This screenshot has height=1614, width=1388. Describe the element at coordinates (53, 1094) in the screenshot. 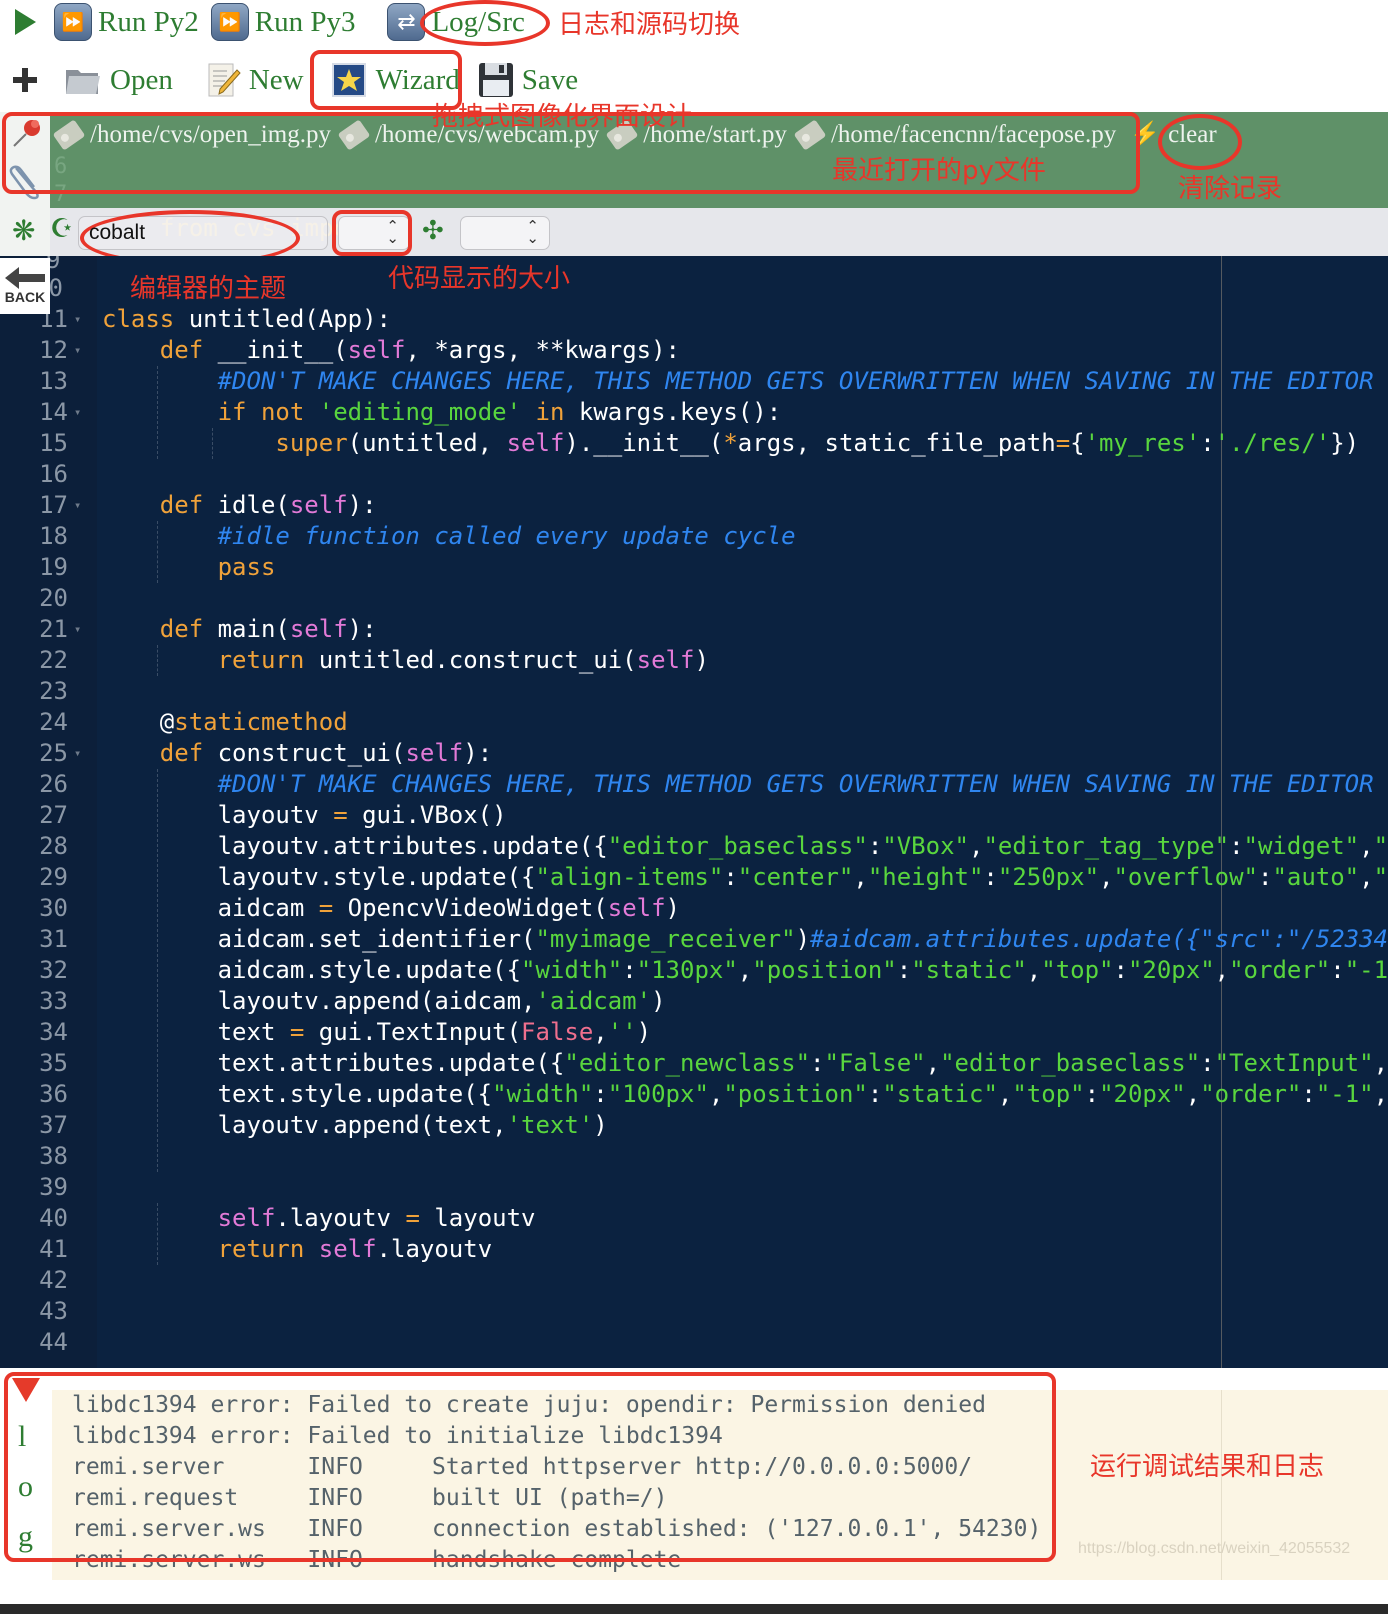

I see `line-number: 36` at that location.